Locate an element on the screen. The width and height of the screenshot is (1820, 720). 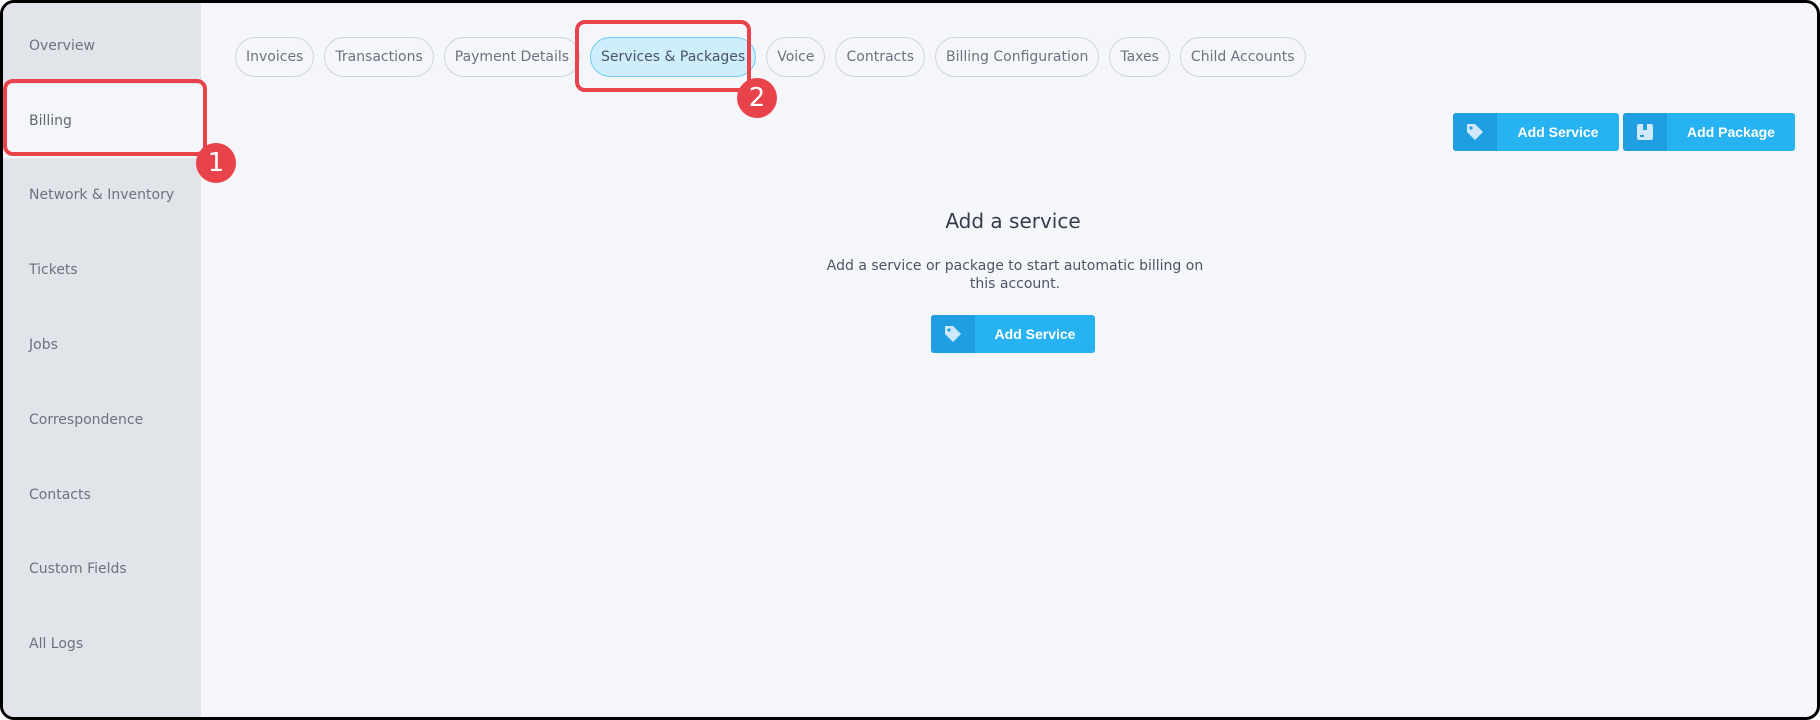
tab-taxes: Taxes is located at coordinates (1139, 57).